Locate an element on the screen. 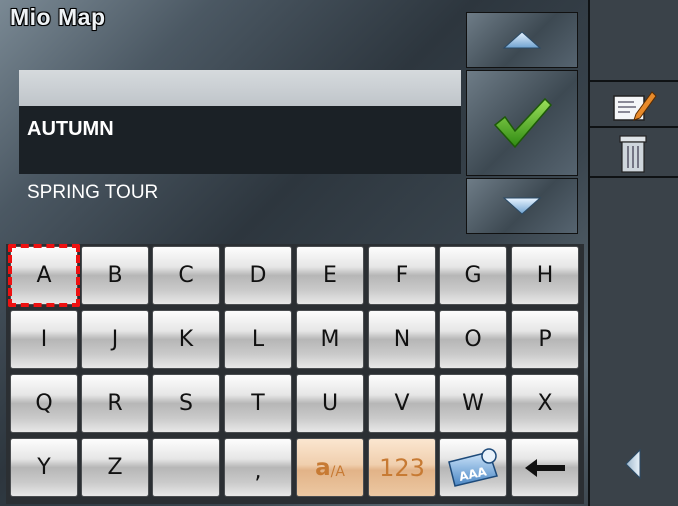 The width and height of the screenshot is (678, 506). key-a: A is located at coordinates (44, 275).